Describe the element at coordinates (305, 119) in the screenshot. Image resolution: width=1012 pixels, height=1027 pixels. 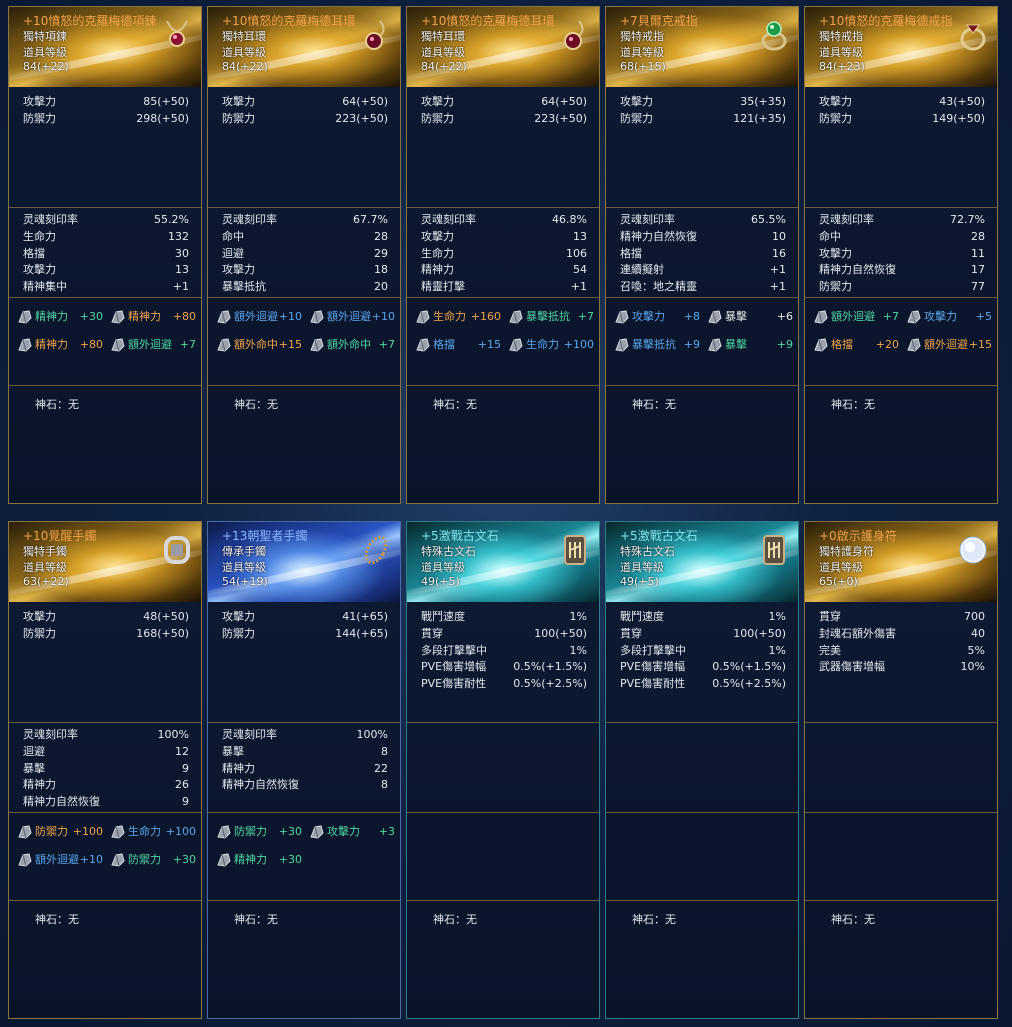
I see `base-stat-row: 防禦力 223(+50)` at that location.